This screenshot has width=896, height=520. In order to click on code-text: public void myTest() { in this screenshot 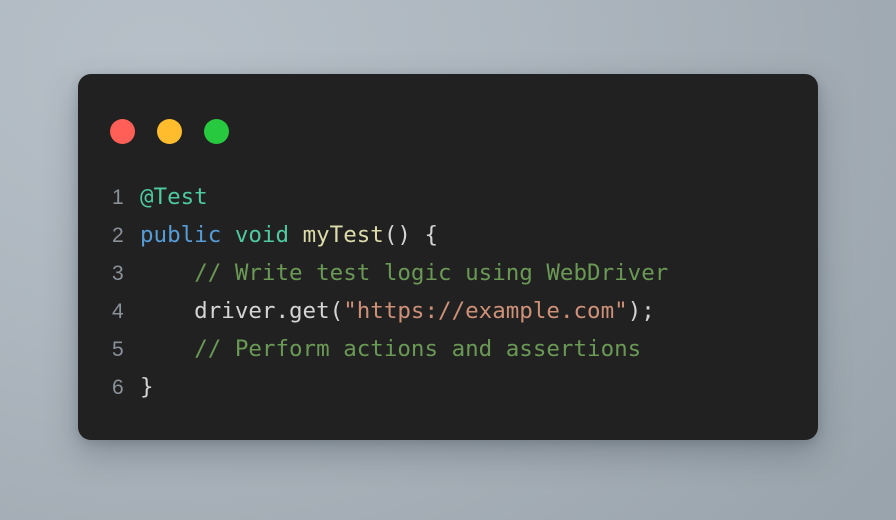, I will do `click(289, 235)`.